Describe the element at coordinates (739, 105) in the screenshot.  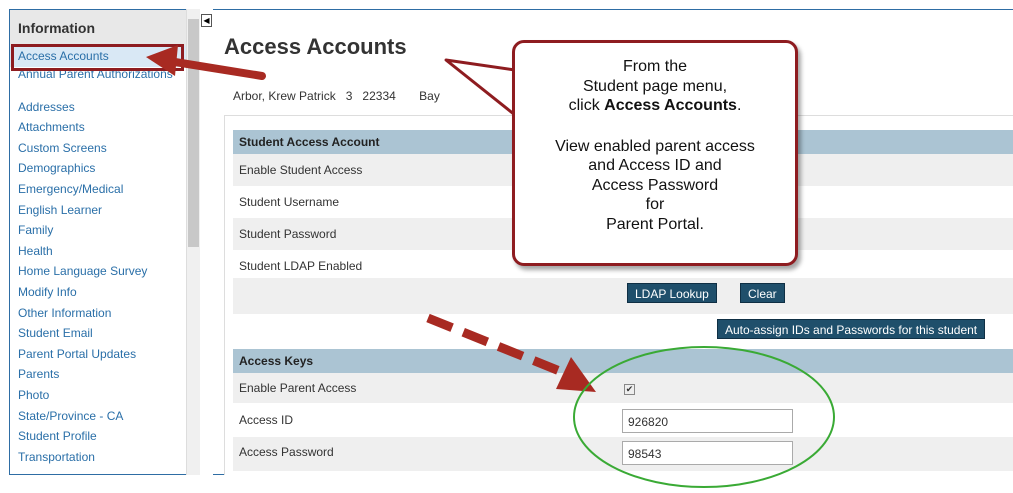
I see `callout-line-3-suffix: .` at that location.